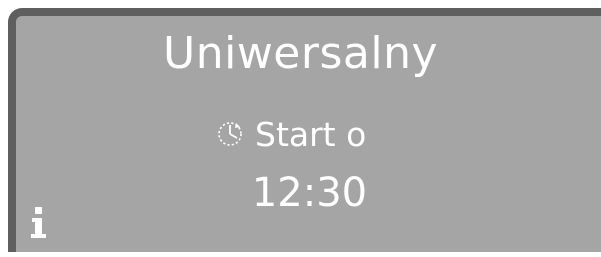 The height and width of the screenshot is (257, 601). I want to click on delayed-start-row: Start o, so click(290, 134).